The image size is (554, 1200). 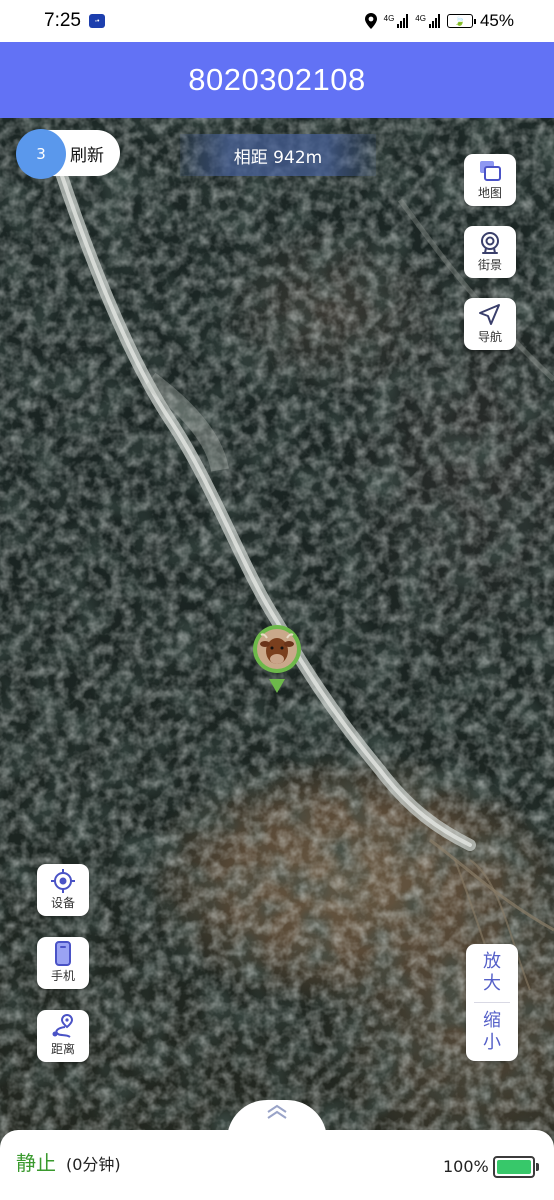 I want to click on page-title: 8020302108, so click(x=277, y=79).